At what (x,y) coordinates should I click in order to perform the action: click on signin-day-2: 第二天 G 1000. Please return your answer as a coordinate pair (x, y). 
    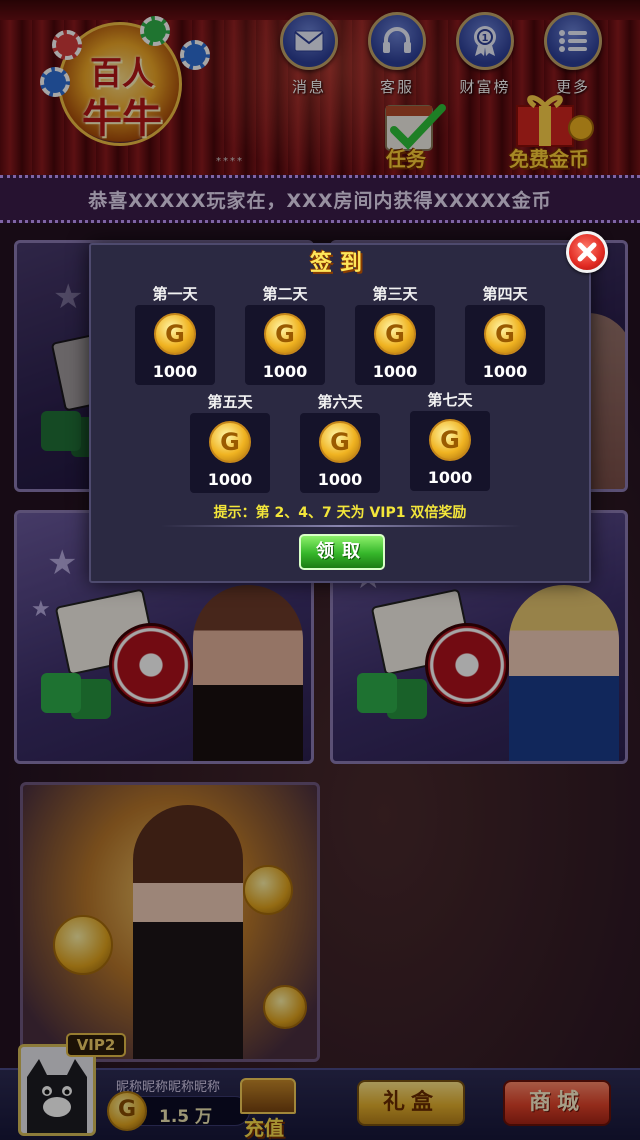
    Looking at the image, I should click on (285, 334).